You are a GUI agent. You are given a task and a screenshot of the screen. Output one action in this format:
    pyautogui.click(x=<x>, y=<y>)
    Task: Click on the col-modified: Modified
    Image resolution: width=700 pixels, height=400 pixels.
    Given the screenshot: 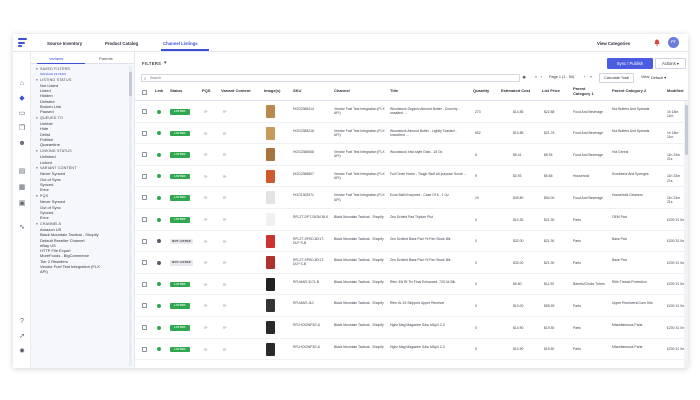 What is the action you would take?
    pyautogui.click(x=675, y=91)
    